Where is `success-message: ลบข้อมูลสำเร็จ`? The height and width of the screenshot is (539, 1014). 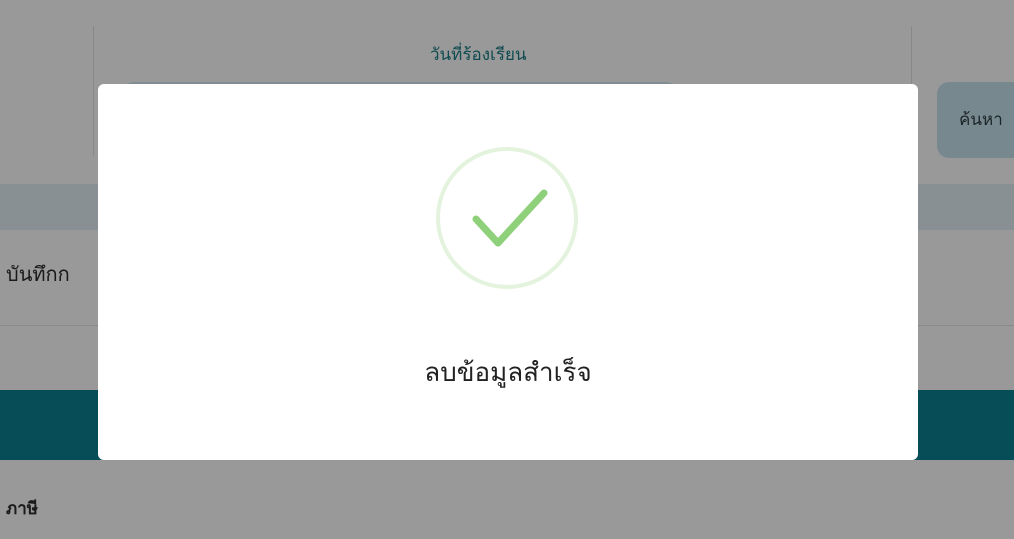
success-message: ลบข้อมูลสำเร็จ is located at coordinates (508, 373).